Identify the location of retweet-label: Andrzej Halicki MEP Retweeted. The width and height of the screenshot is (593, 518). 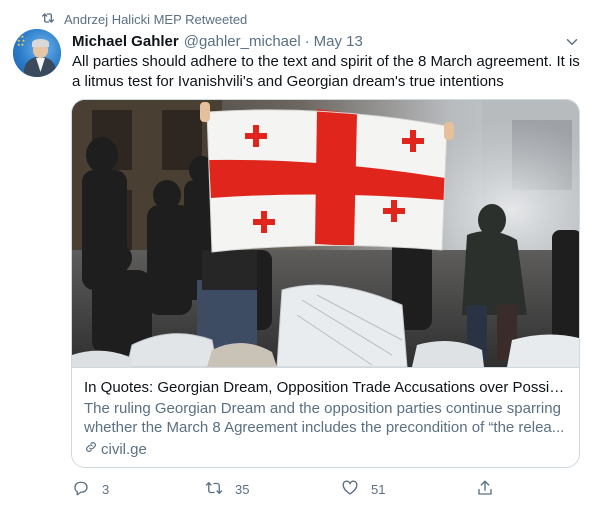
(155, 19).